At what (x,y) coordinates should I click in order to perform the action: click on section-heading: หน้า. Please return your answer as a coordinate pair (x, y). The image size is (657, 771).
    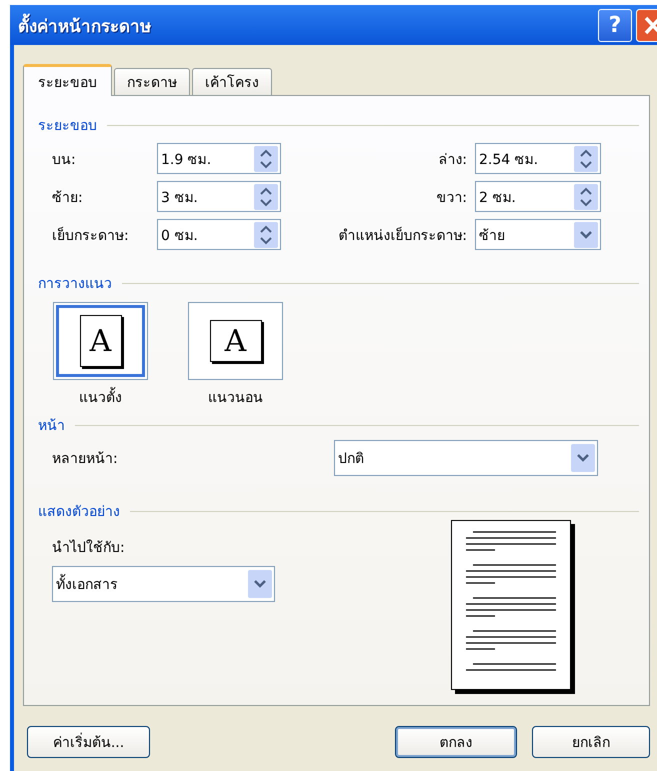
    Looking at the image, I should click on (51, 426).